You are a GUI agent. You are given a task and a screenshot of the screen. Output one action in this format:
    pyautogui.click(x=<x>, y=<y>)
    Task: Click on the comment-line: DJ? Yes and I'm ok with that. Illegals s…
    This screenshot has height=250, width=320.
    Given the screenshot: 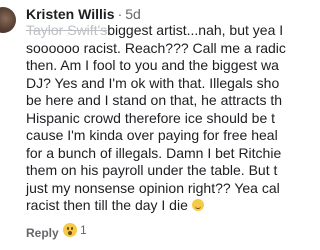 What is the action you would take?
    pyautogui.click(x=153, y=82)
    